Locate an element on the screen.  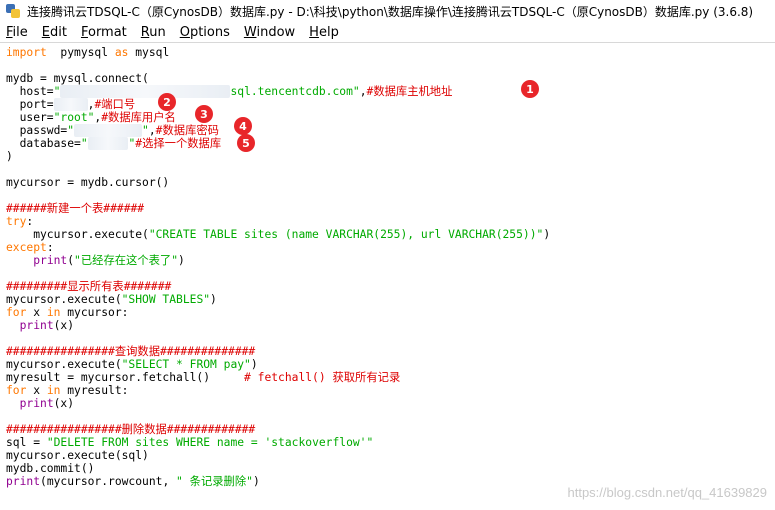
code-line: ######新建一个表###### is located at coordinates (278, 208).